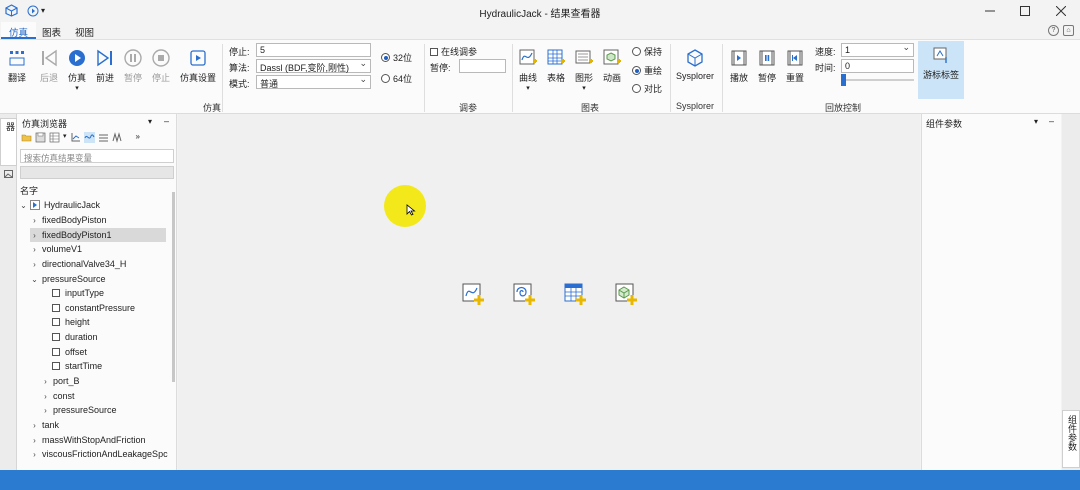 The height and width of the screenshot is (490, 1080). I want to click on table-button: 表格, so click(556, 64).